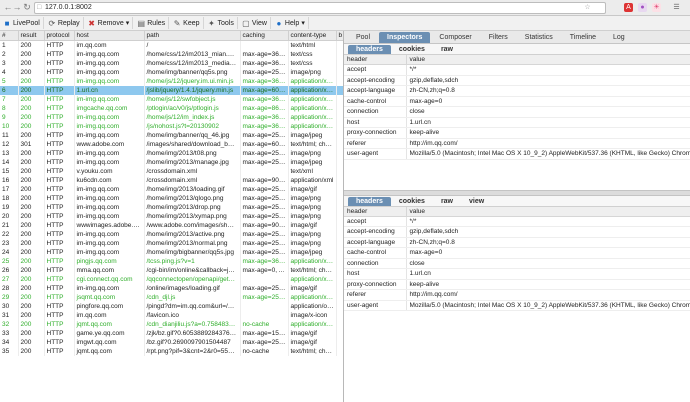 This screenshot has width=690, height=402. What do you see at coordinates (312, 36) in the screenshot?
I see `column-header-content-type: content-type` at bounding box center [312, 36].